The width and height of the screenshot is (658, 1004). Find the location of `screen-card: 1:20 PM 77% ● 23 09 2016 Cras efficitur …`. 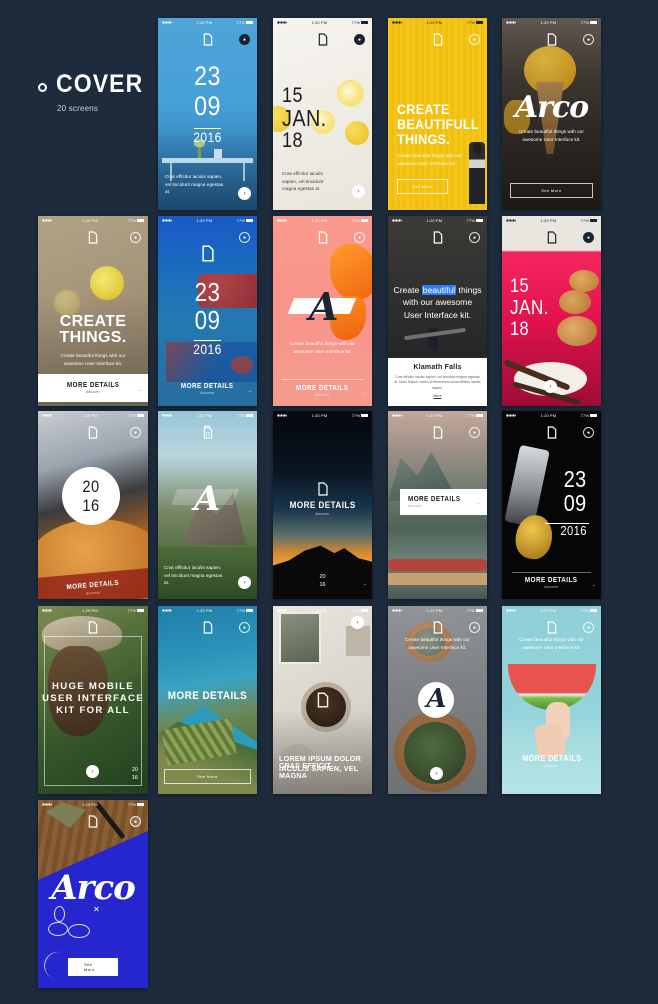

screen-card: 1:20 PM 77% ● 23 09 2016 Cras efficitur … is located at coordinates (207, 114).